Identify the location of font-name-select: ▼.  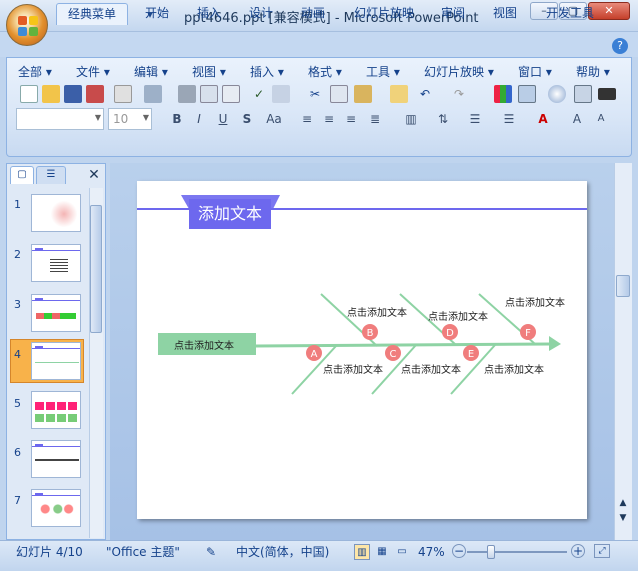
(60, 119).